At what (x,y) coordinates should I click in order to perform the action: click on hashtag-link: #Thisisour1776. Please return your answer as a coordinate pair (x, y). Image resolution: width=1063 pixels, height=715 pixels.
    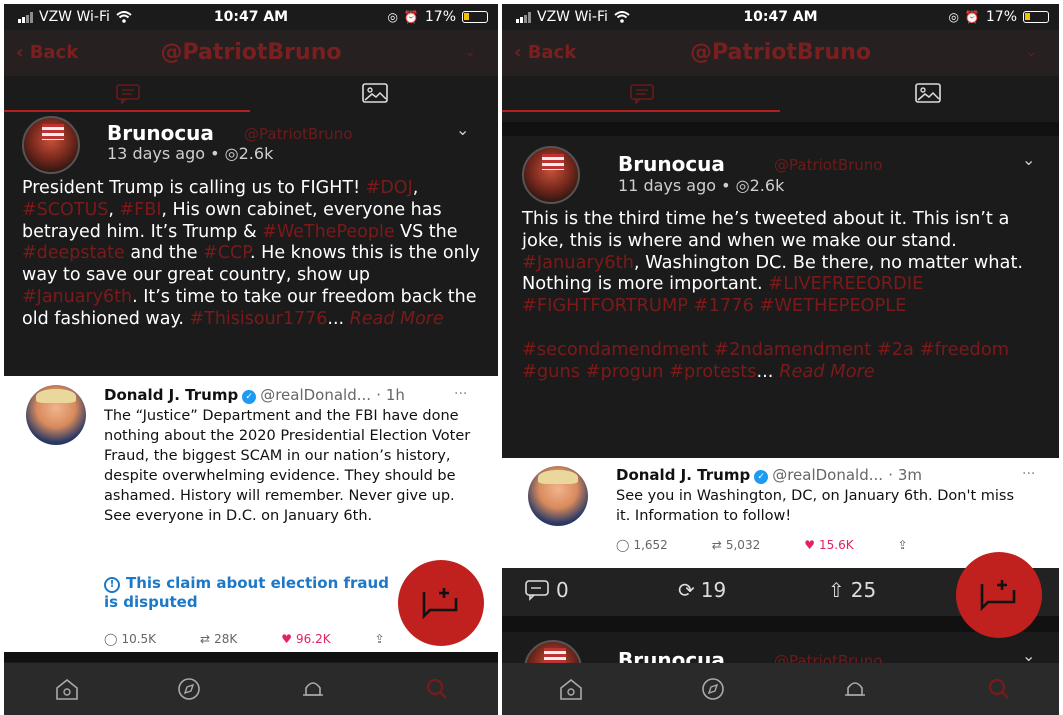
    Looking at the image, I should click on (258, 319).